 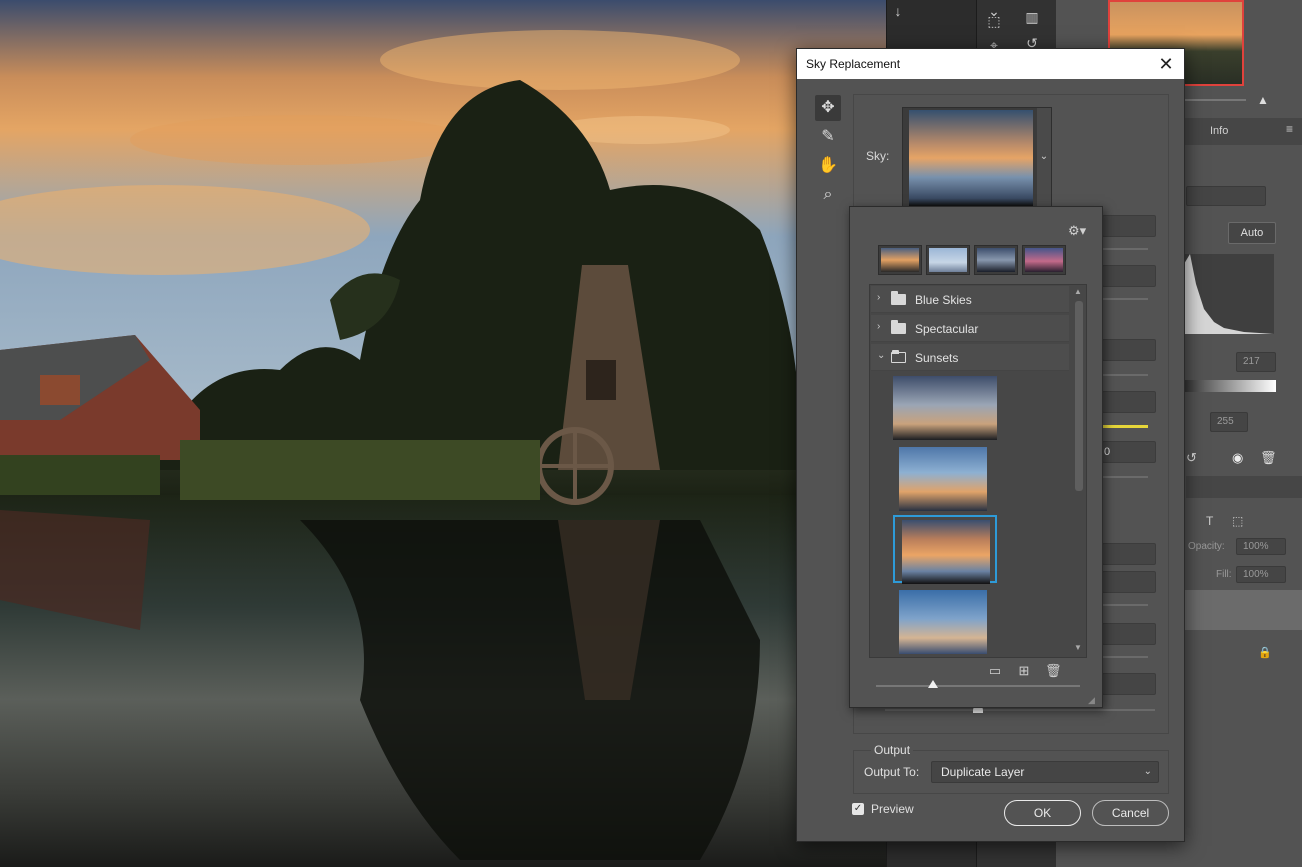 What do you see at coordinates (1261, 574) in the screenshot?
I see `fill-field: 100%` at bounding box center [1261, 574].